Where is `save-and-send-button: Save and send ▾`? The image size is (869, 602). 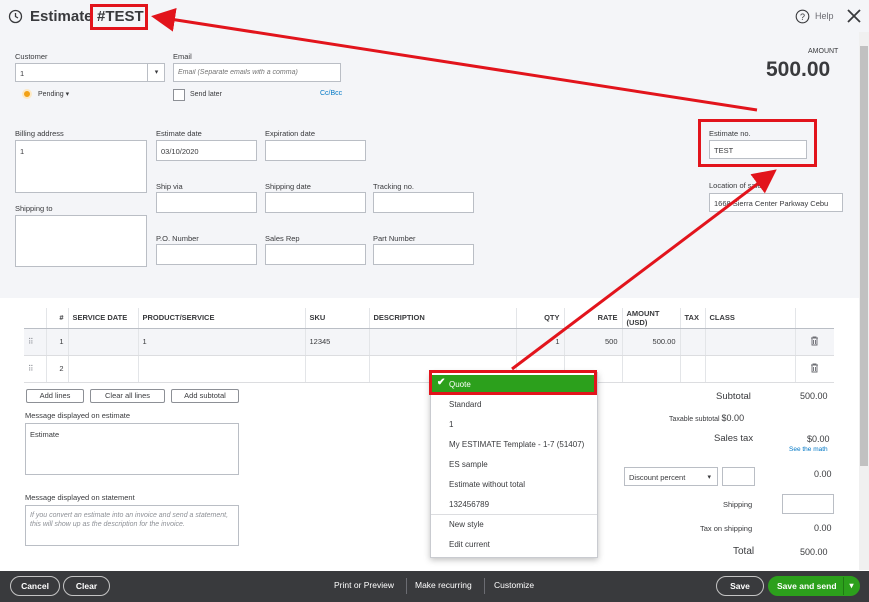 save-and-send-button: Save and send ▾ is located at coordinates (814, 586).